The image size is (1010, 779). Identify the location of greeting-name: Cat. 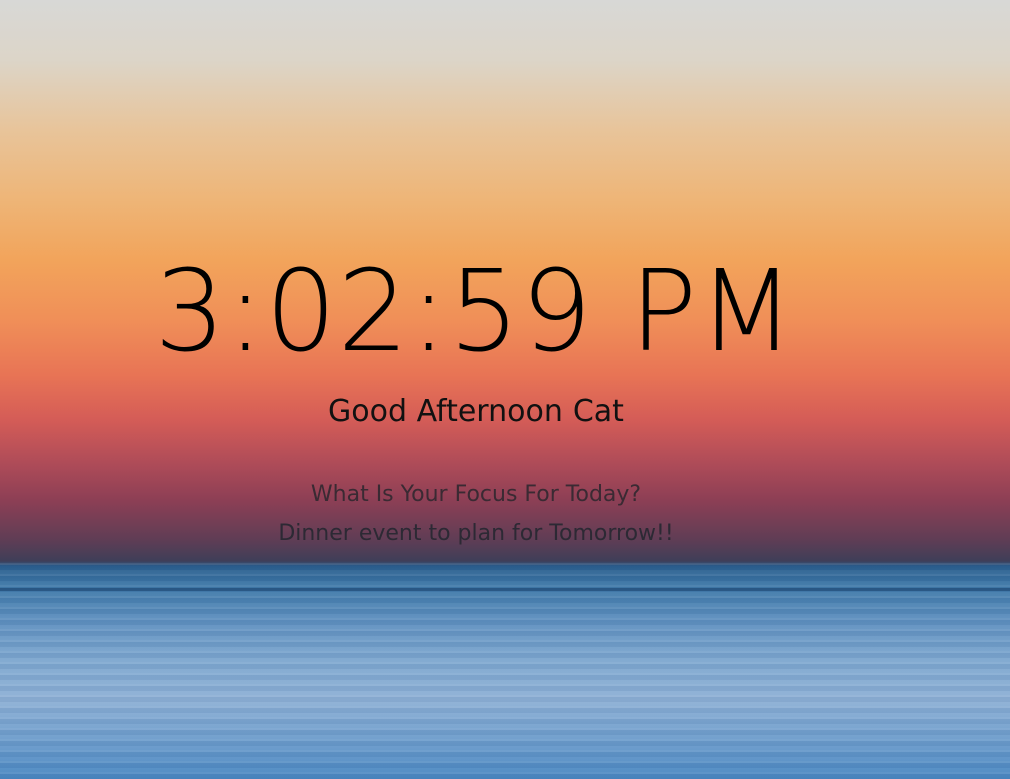
(598, 411).